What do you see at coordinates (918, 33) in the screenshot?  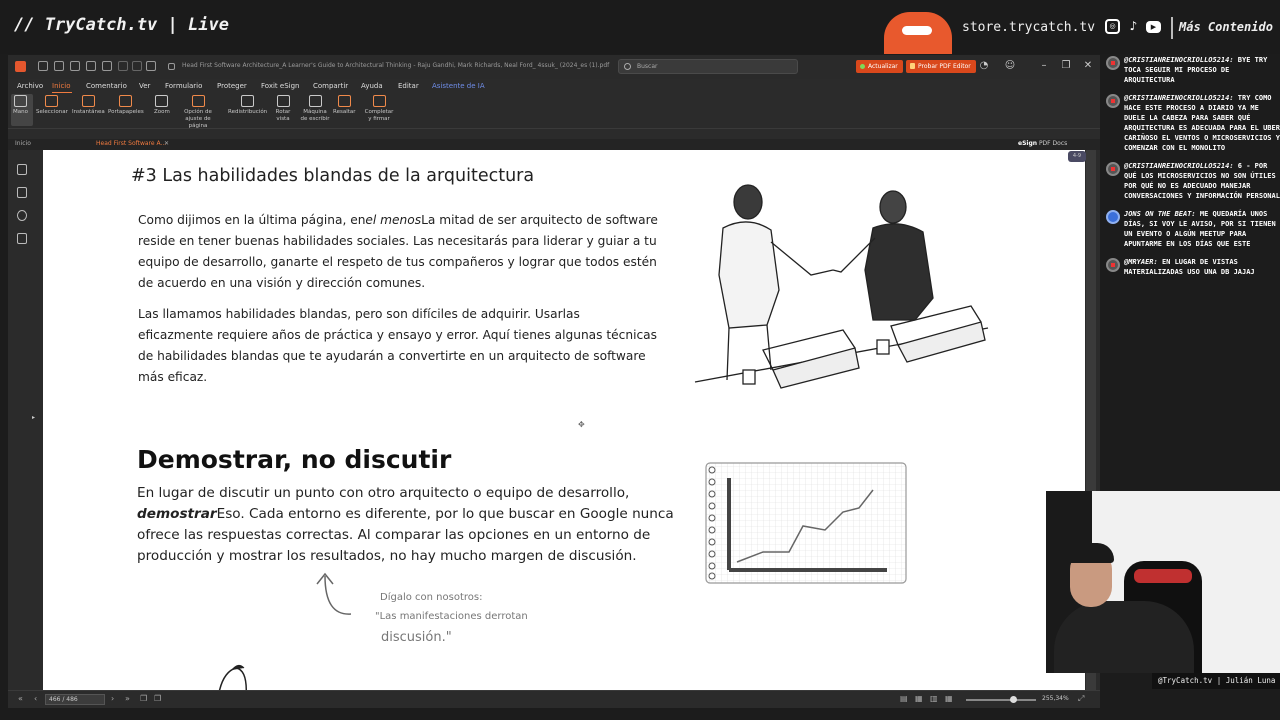 I see `presenter-shirt-photo` at bounding box center [918, 33].